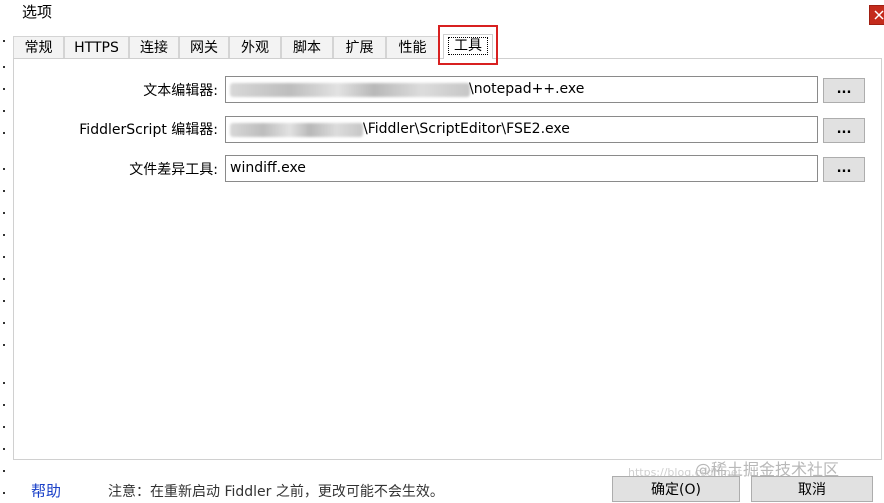 This screenshot has height=503, width=884. I want to click on tab-label: 性能, so click(412, 48).